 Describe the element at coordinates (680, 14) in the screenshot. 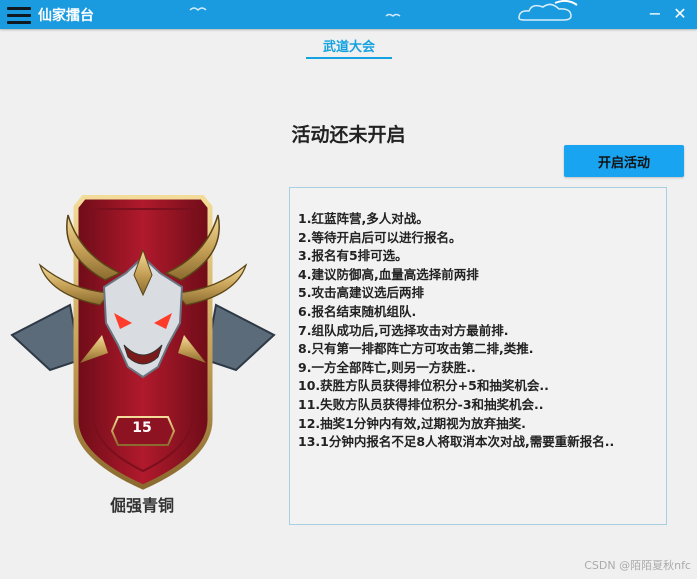

I see `close-button: ✕` at that location.